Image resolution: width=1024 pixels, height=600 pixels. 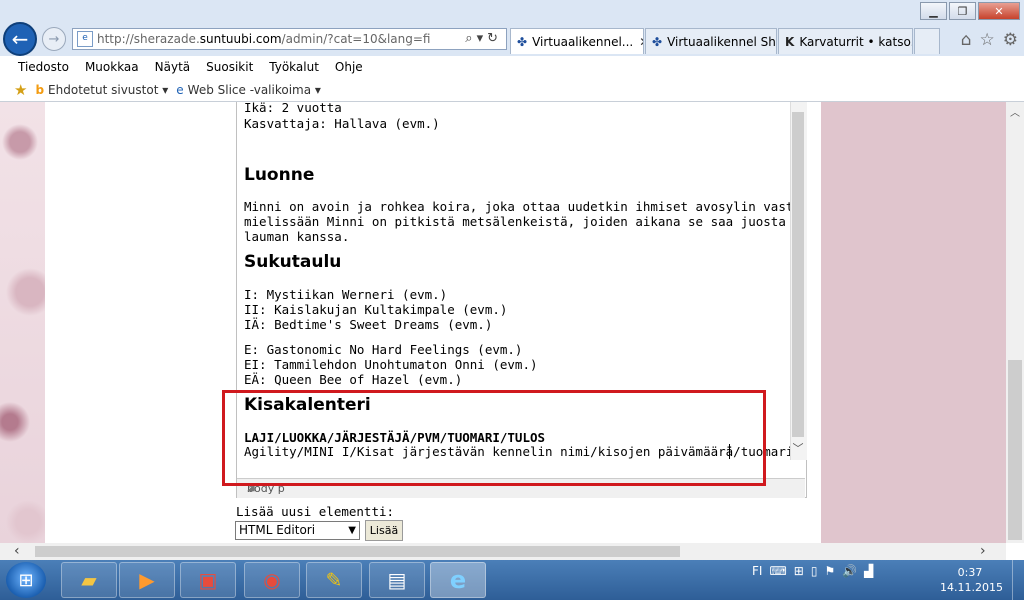 I want to click on text-line: Kasvattaja: Hallava (evm.), so click(x=342, y=123).